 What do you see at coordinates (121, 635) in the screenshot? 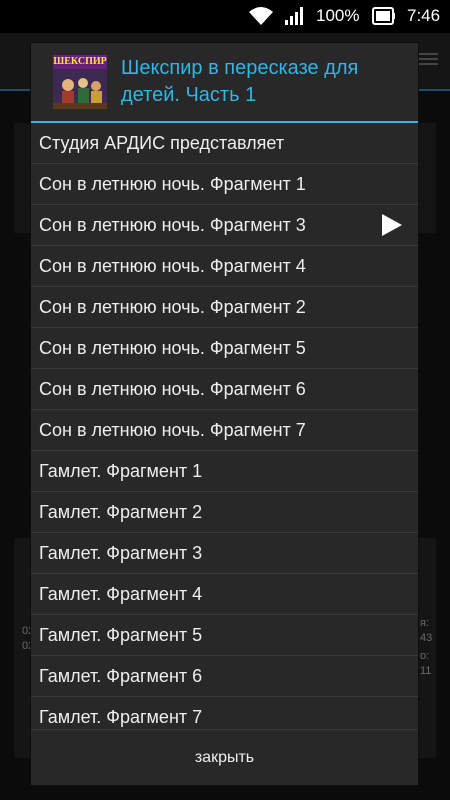
I see `track-label: Гамлет. Фрагмент 5` at bounding box center [121, 635].